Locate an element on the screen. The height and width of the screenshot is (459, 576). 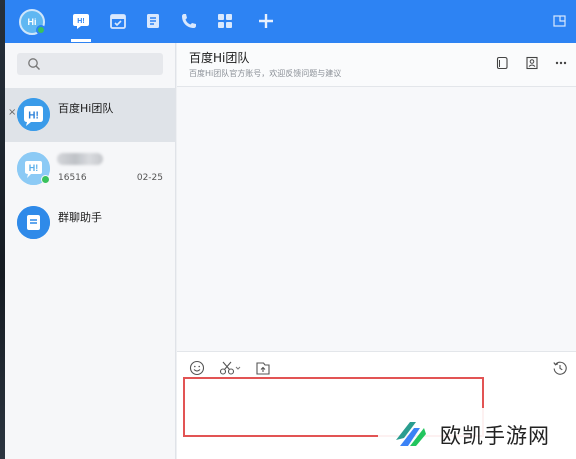
upload-file-icon is located at coordinates (263, 368).